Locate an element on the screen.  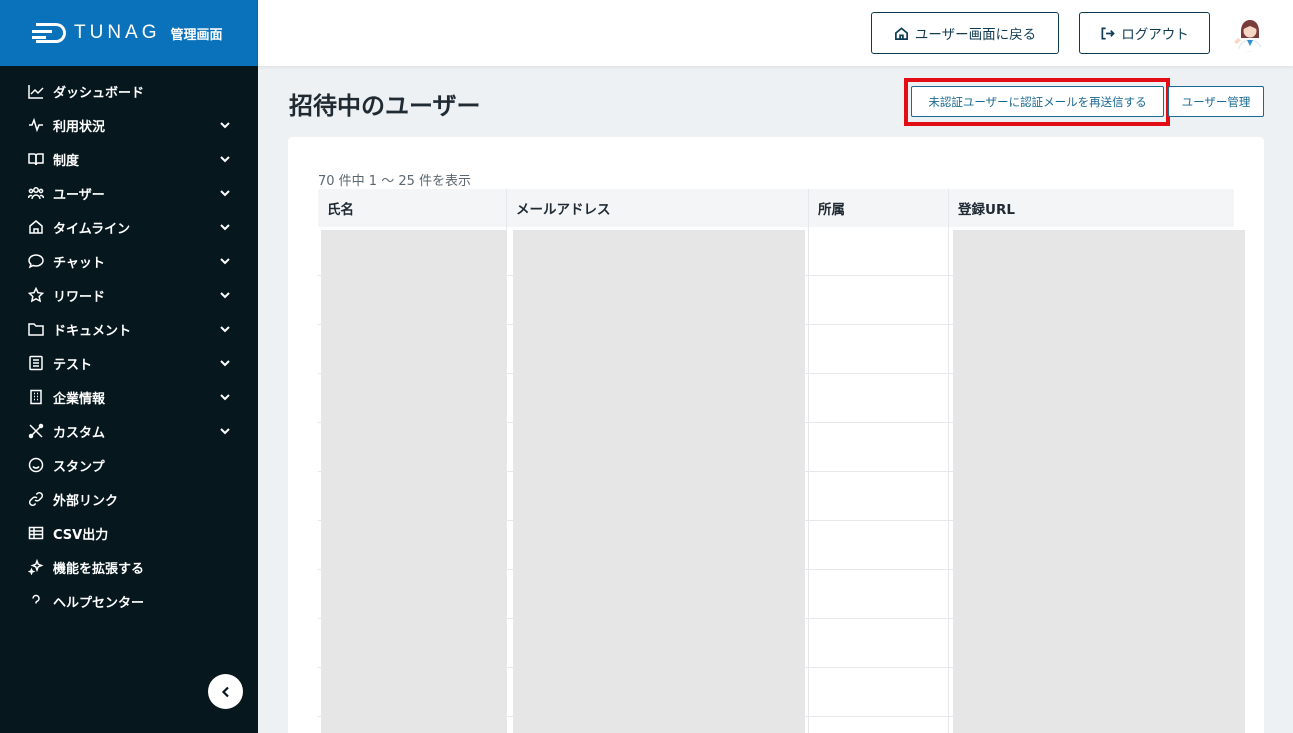
table-header: 氏名 メールアドレス 所属 登録URL is located at coordinates (776, 208).